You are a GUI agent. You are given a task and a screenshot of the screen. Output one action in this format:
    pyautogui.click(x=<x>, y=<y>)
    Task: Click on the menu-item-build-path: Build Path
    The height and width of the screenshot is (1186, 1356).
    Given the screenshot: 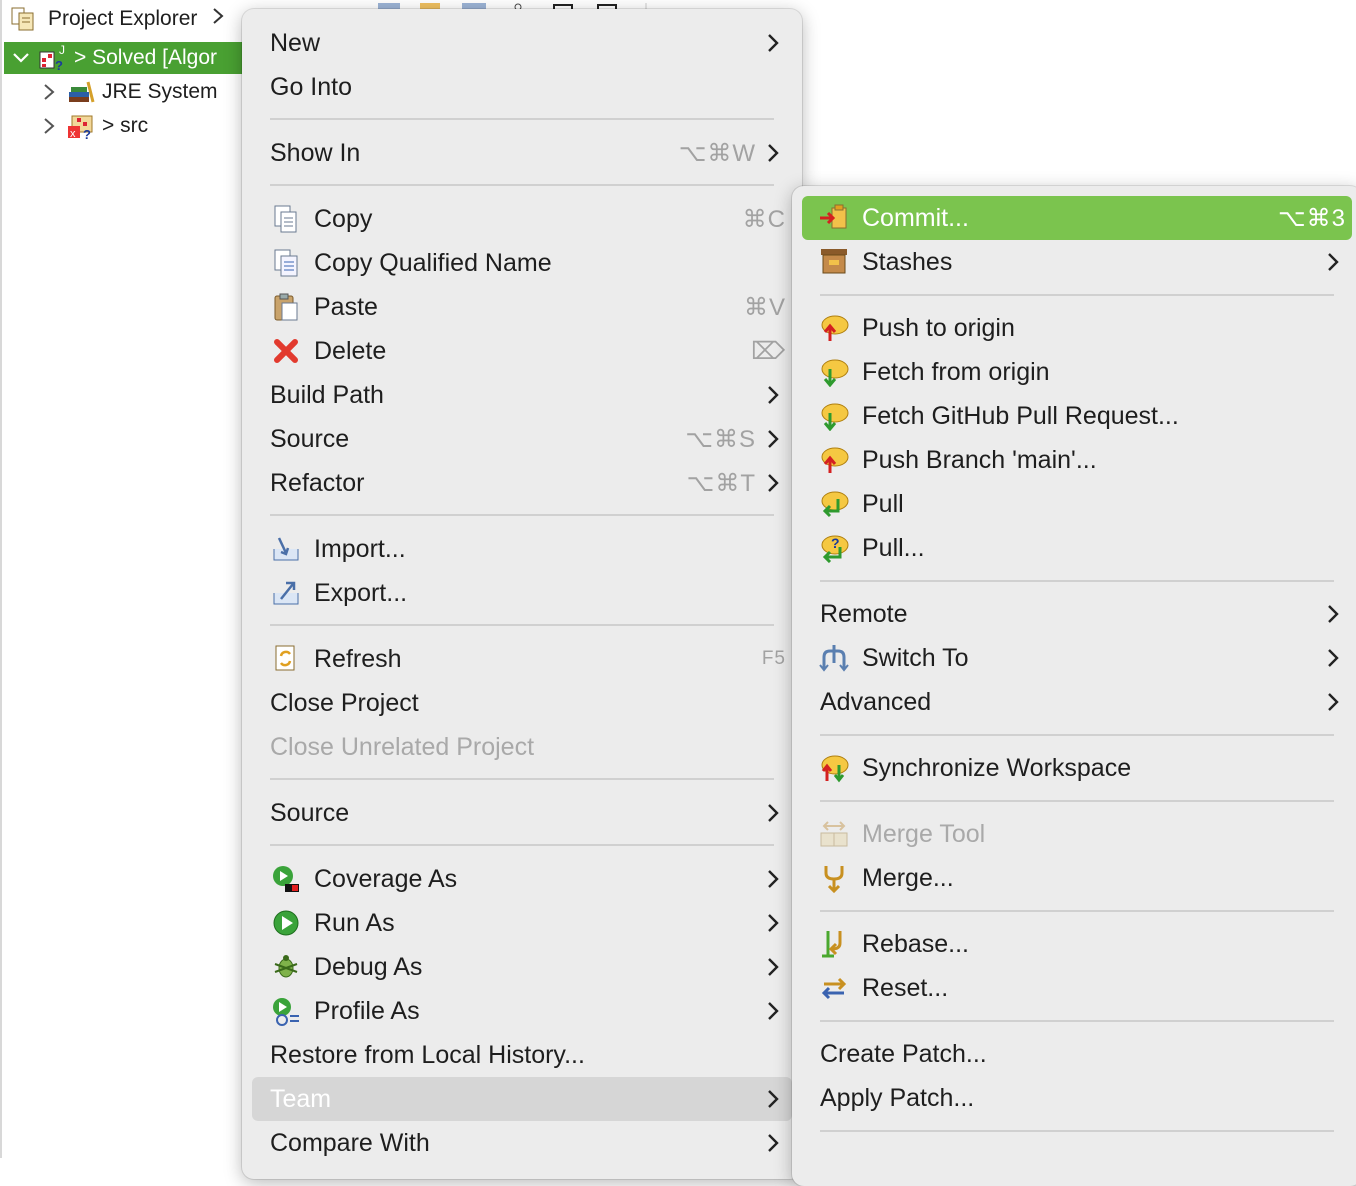 What is the action you would take?
    pyautogui.click(x=522, y=395)
    